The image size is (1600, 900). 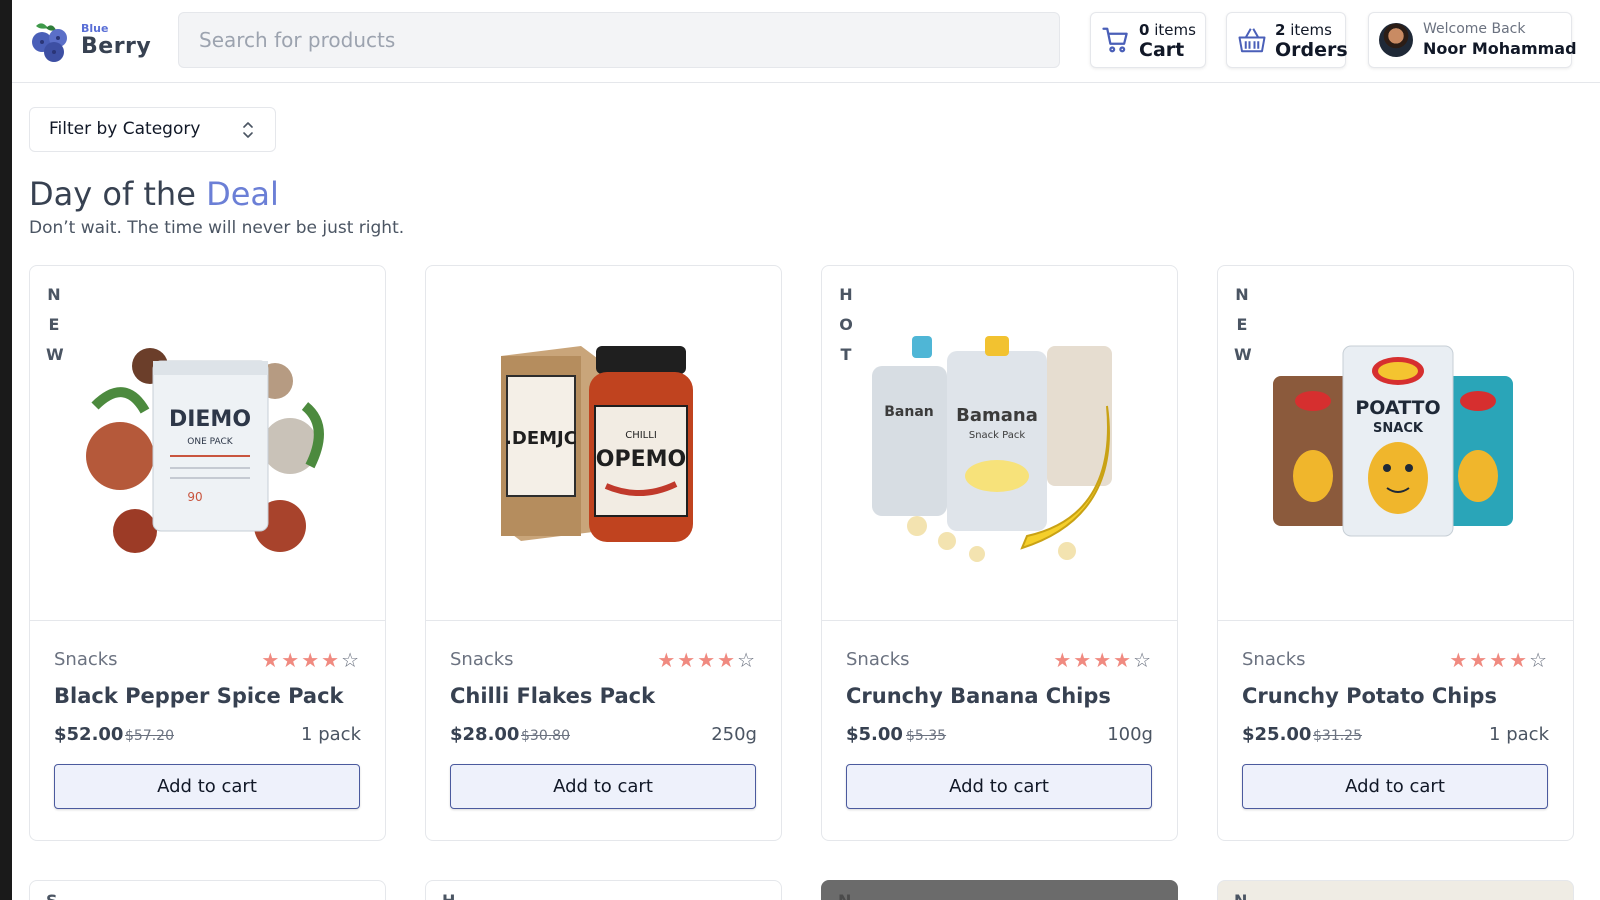 I want to click on cart-label: Cart, so click(x=1162, y=50).